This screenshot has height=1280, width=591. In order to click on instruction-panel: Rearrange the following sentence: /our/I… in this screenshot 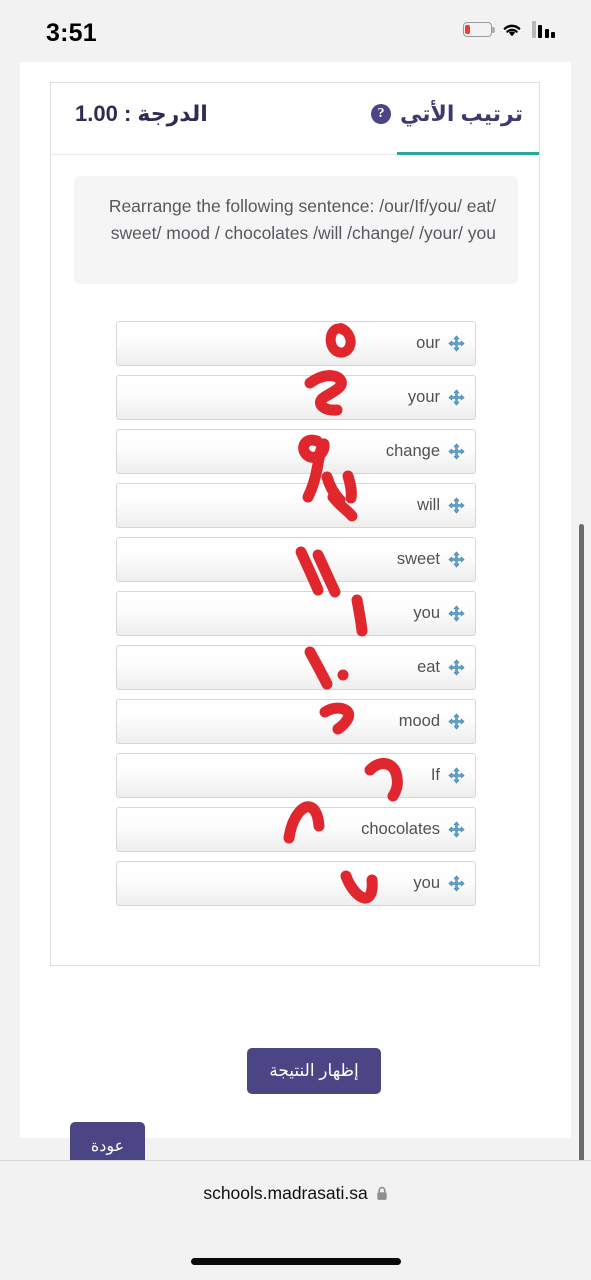, I will do `click(296, 230)`.